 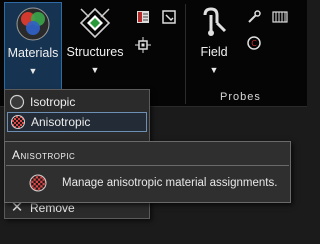 I want to click on tooltip-title: Anisotropic, so click(x=44, y=155).